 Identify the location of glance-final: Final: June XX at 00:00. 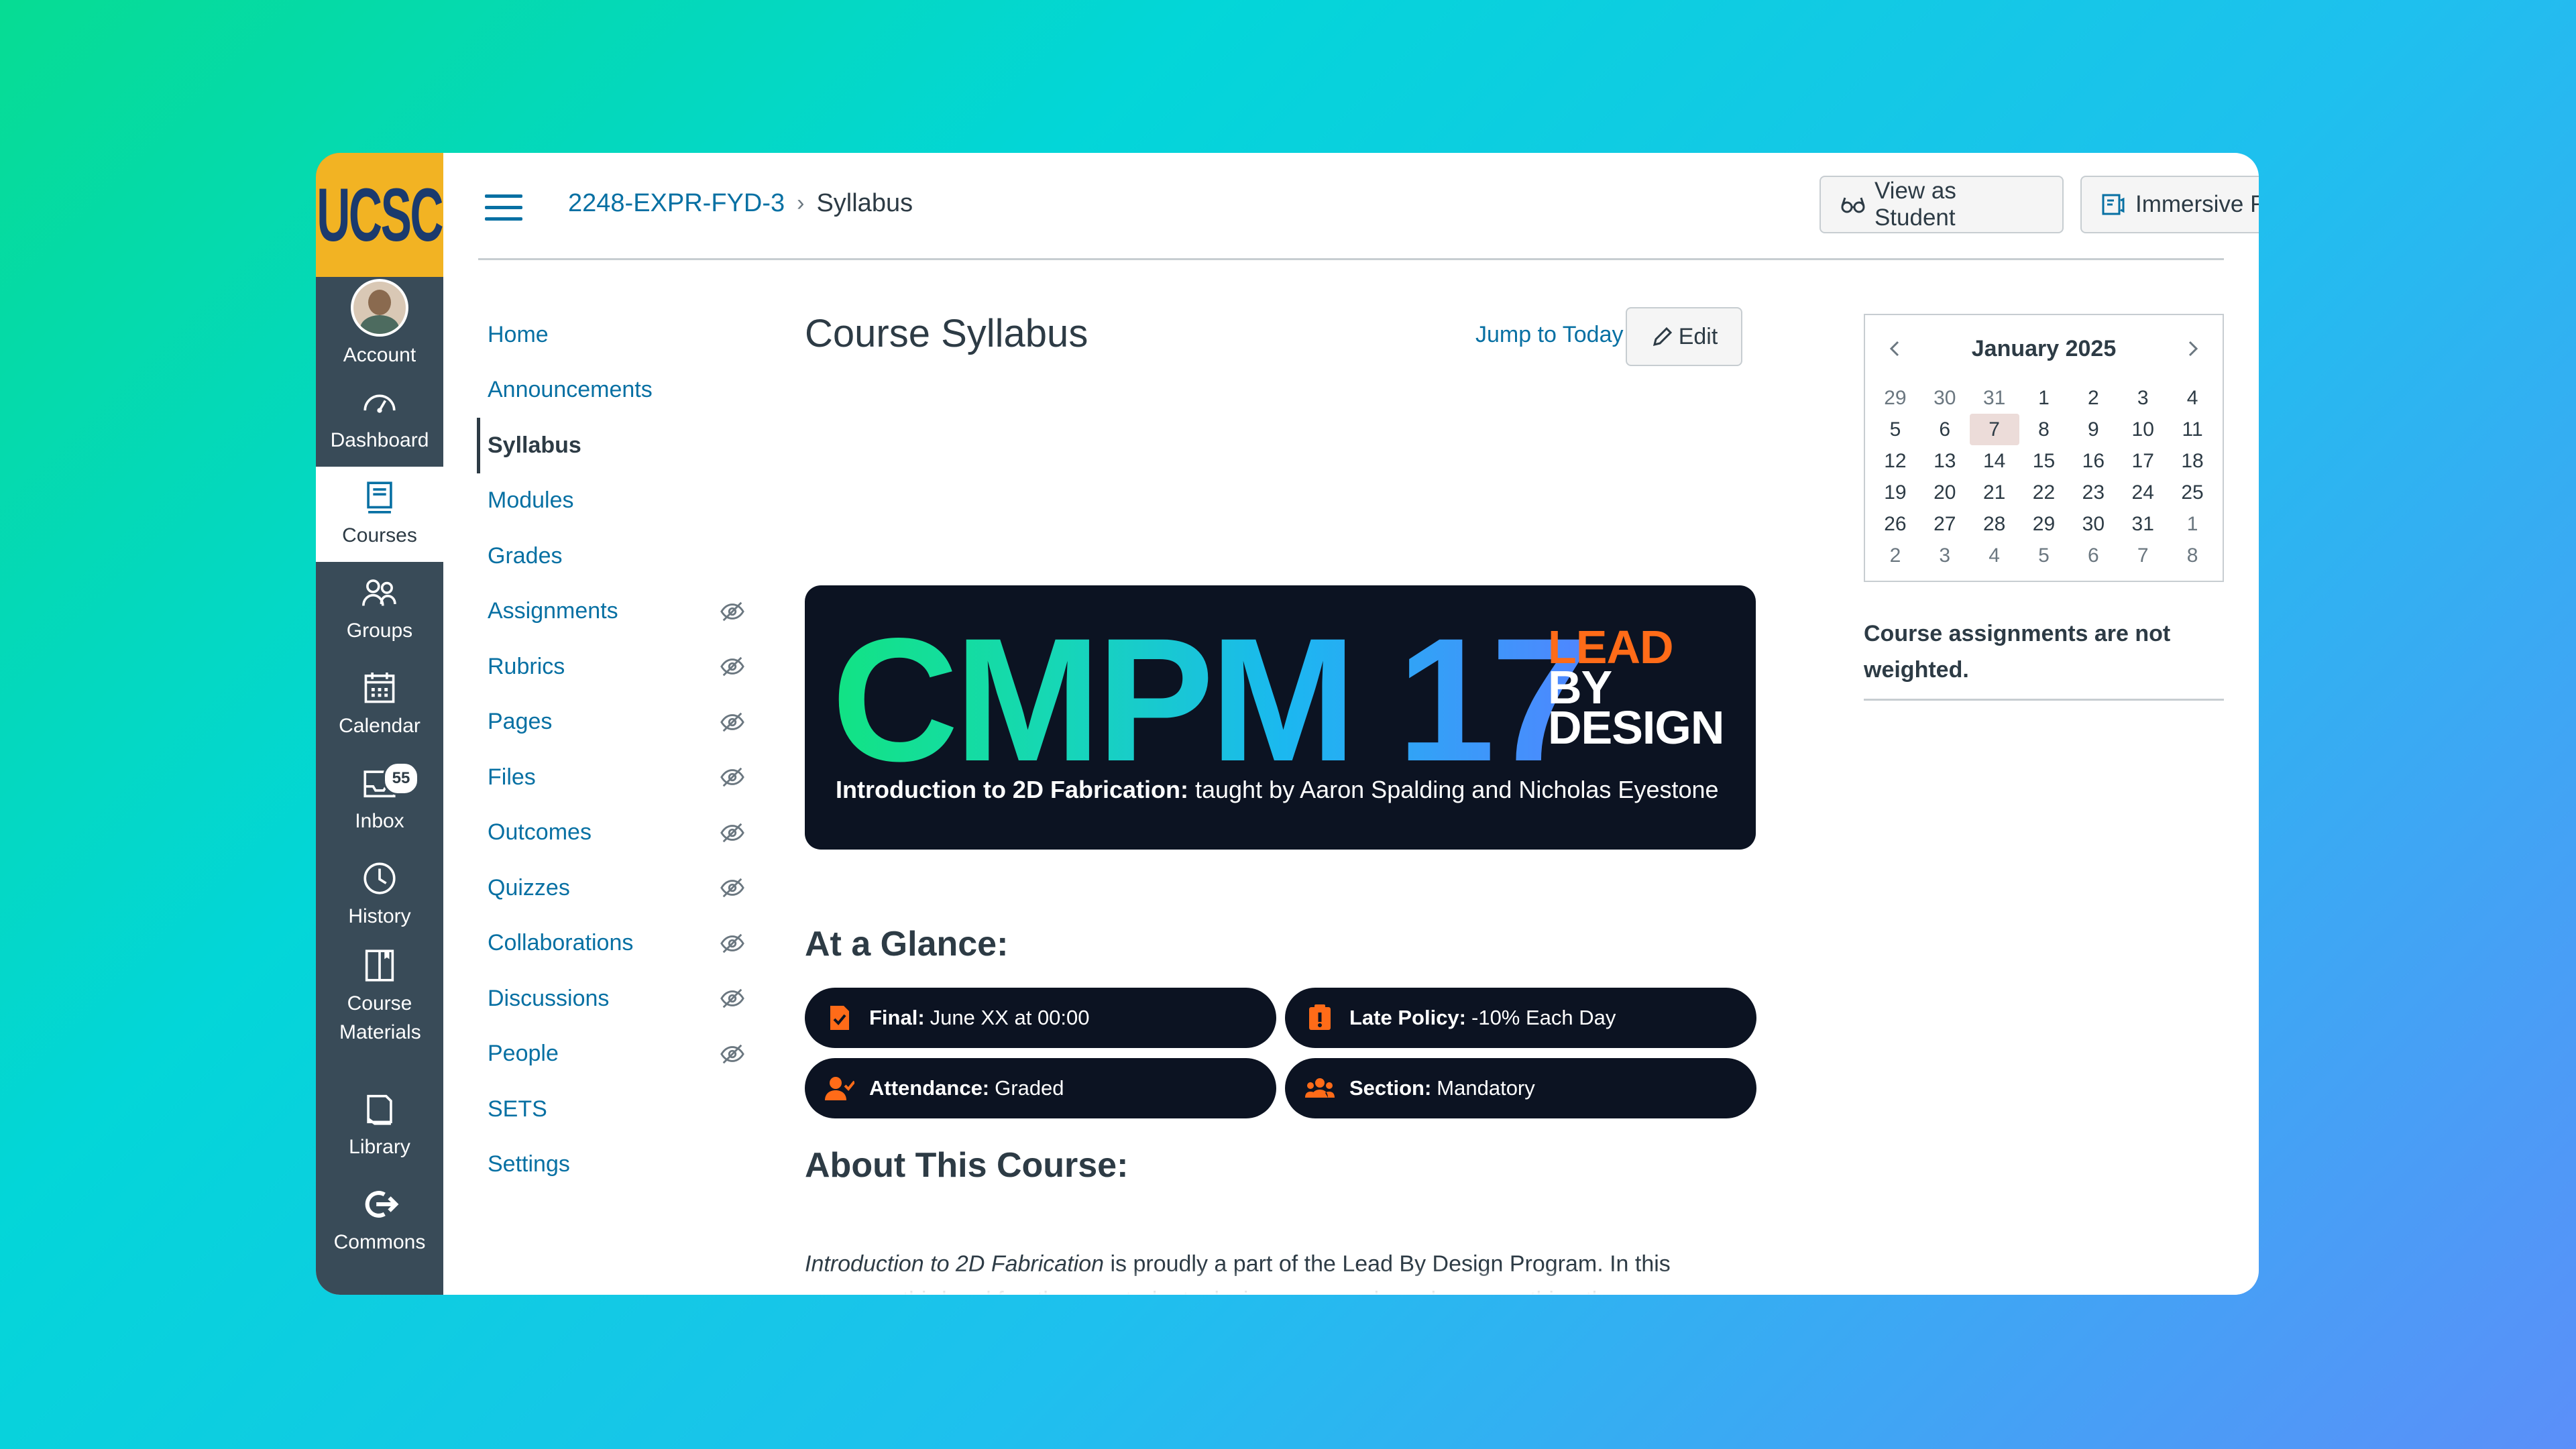
(1040, 1018).